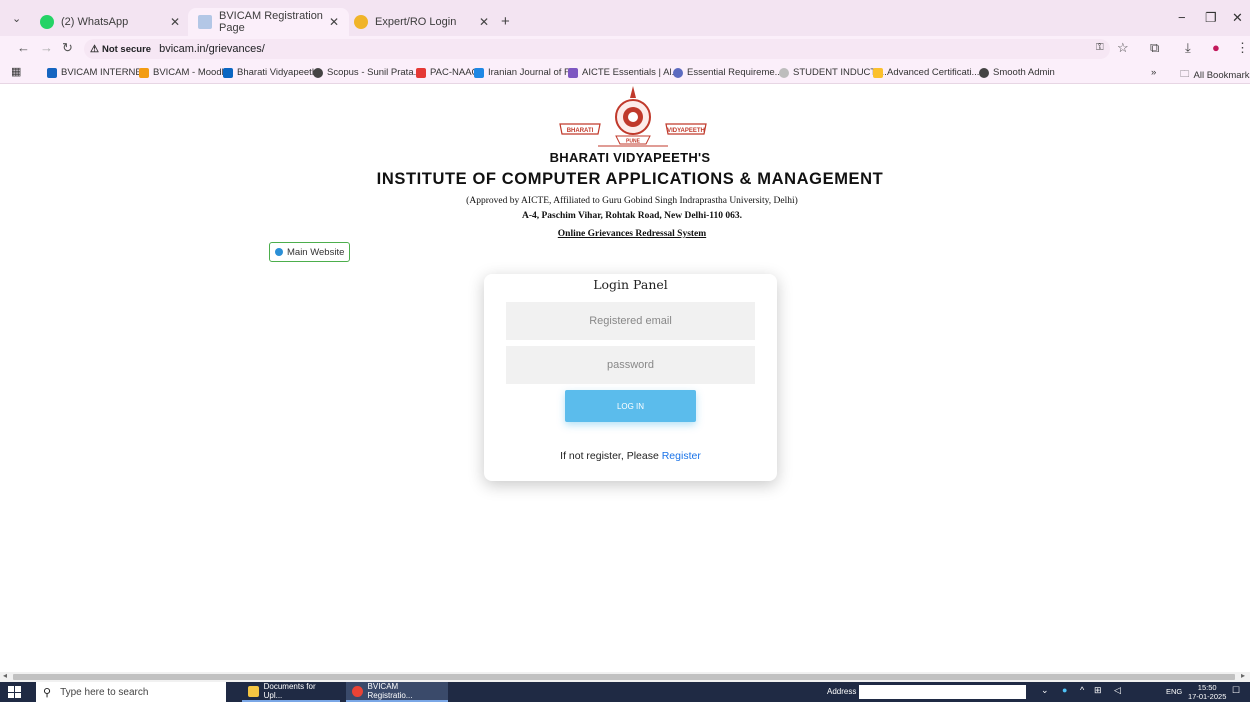  Describe the element at coordinates (97, 72) in the screenshot. I see `bookmark-item: BVICAM INTERNET` at that location.